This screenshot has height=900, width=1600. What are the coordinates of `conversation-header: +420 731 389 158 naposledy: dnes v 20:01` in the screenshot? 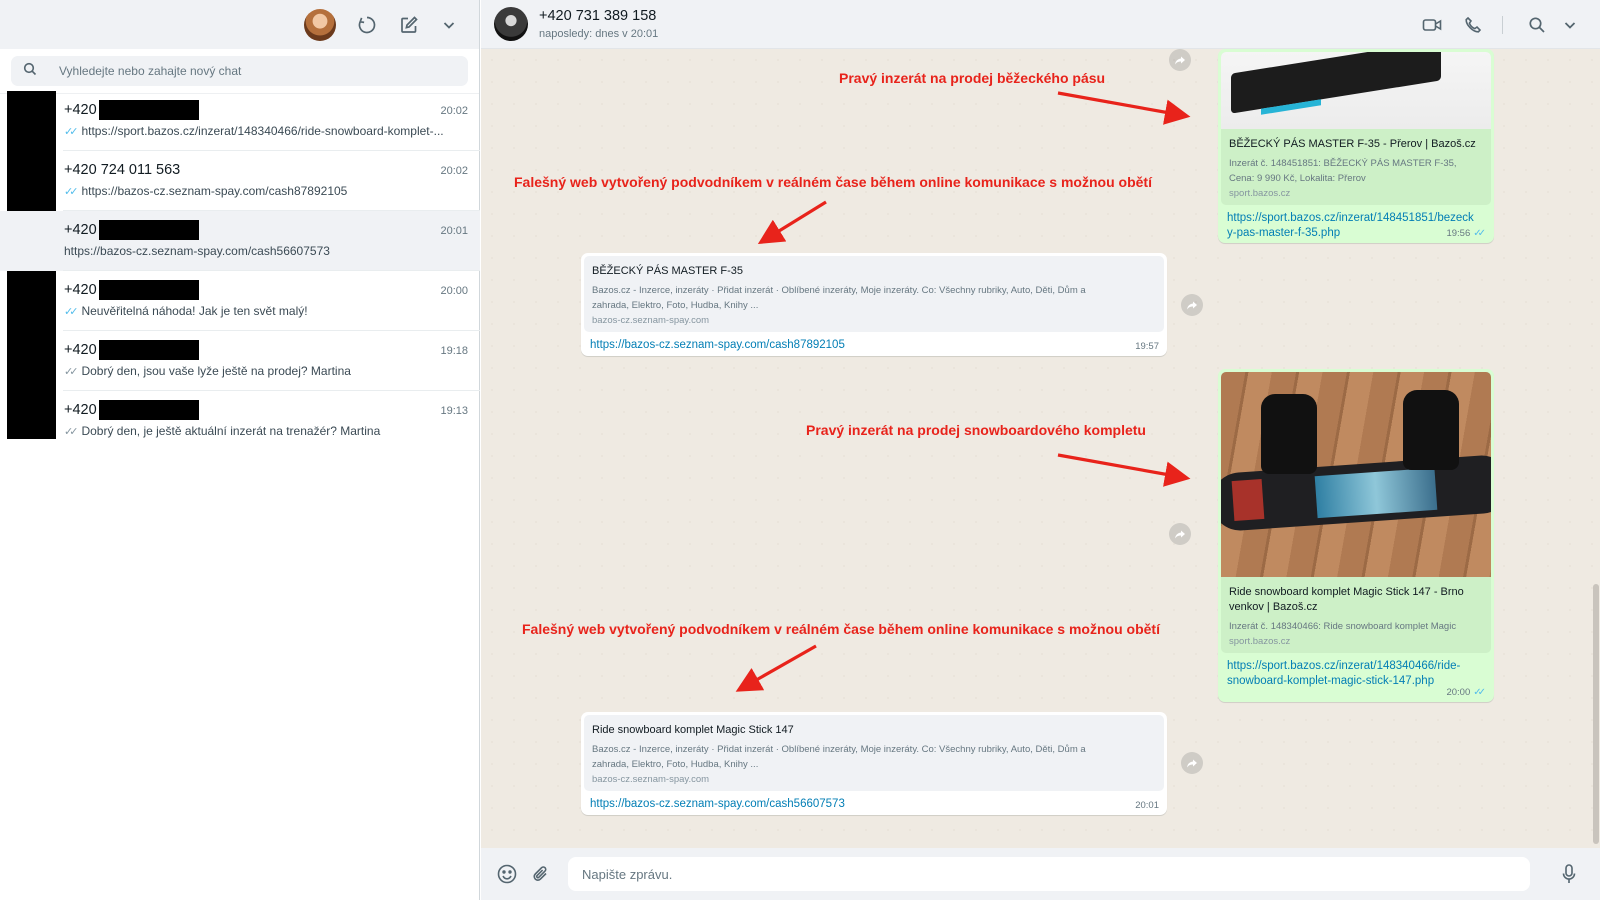 It's located at (1040, 24).